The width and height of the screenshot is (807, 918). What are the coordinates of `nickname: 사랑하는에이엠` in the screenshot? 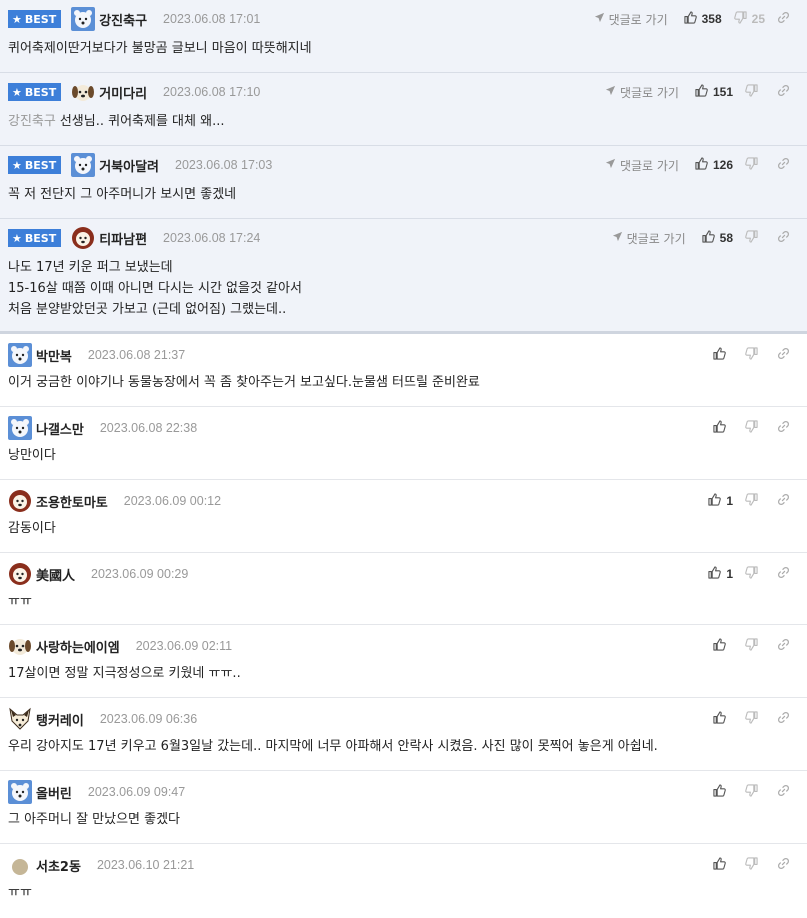 It's located at (78, 646).